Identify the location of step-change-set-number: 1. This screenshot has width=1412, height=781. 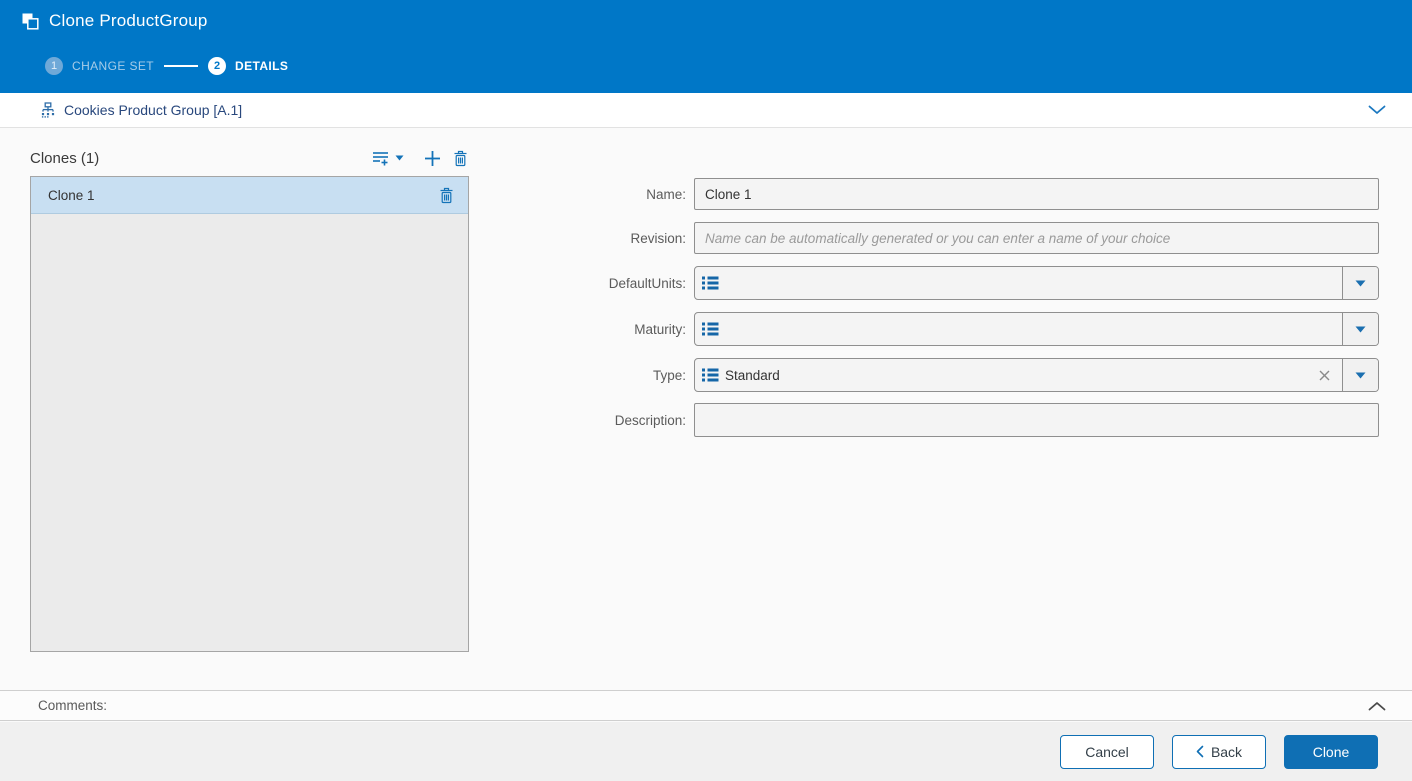
(54, 66).